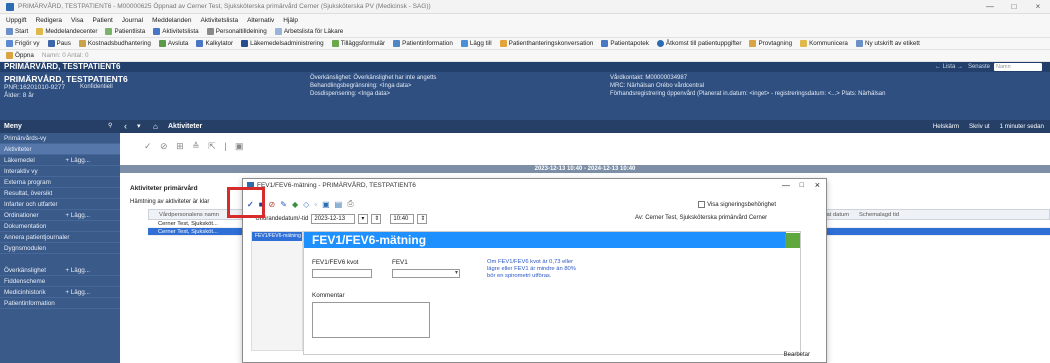  I want to click on minimize-button: —, so click(990, 6).